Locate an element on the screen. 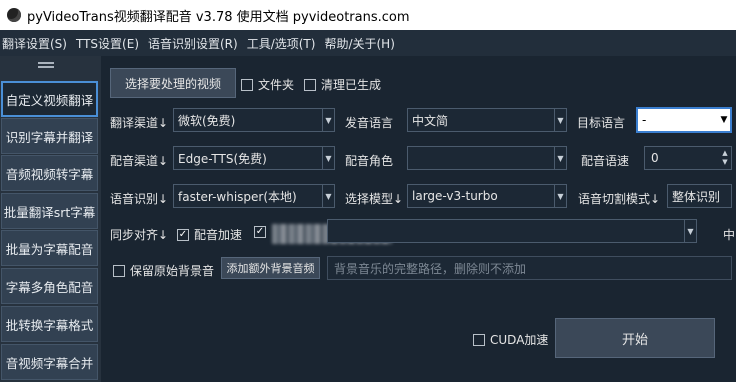 The height and width of the screenshot is (382, 736). split-mode-select: 整体识别 is located at coordinates (699, 196).